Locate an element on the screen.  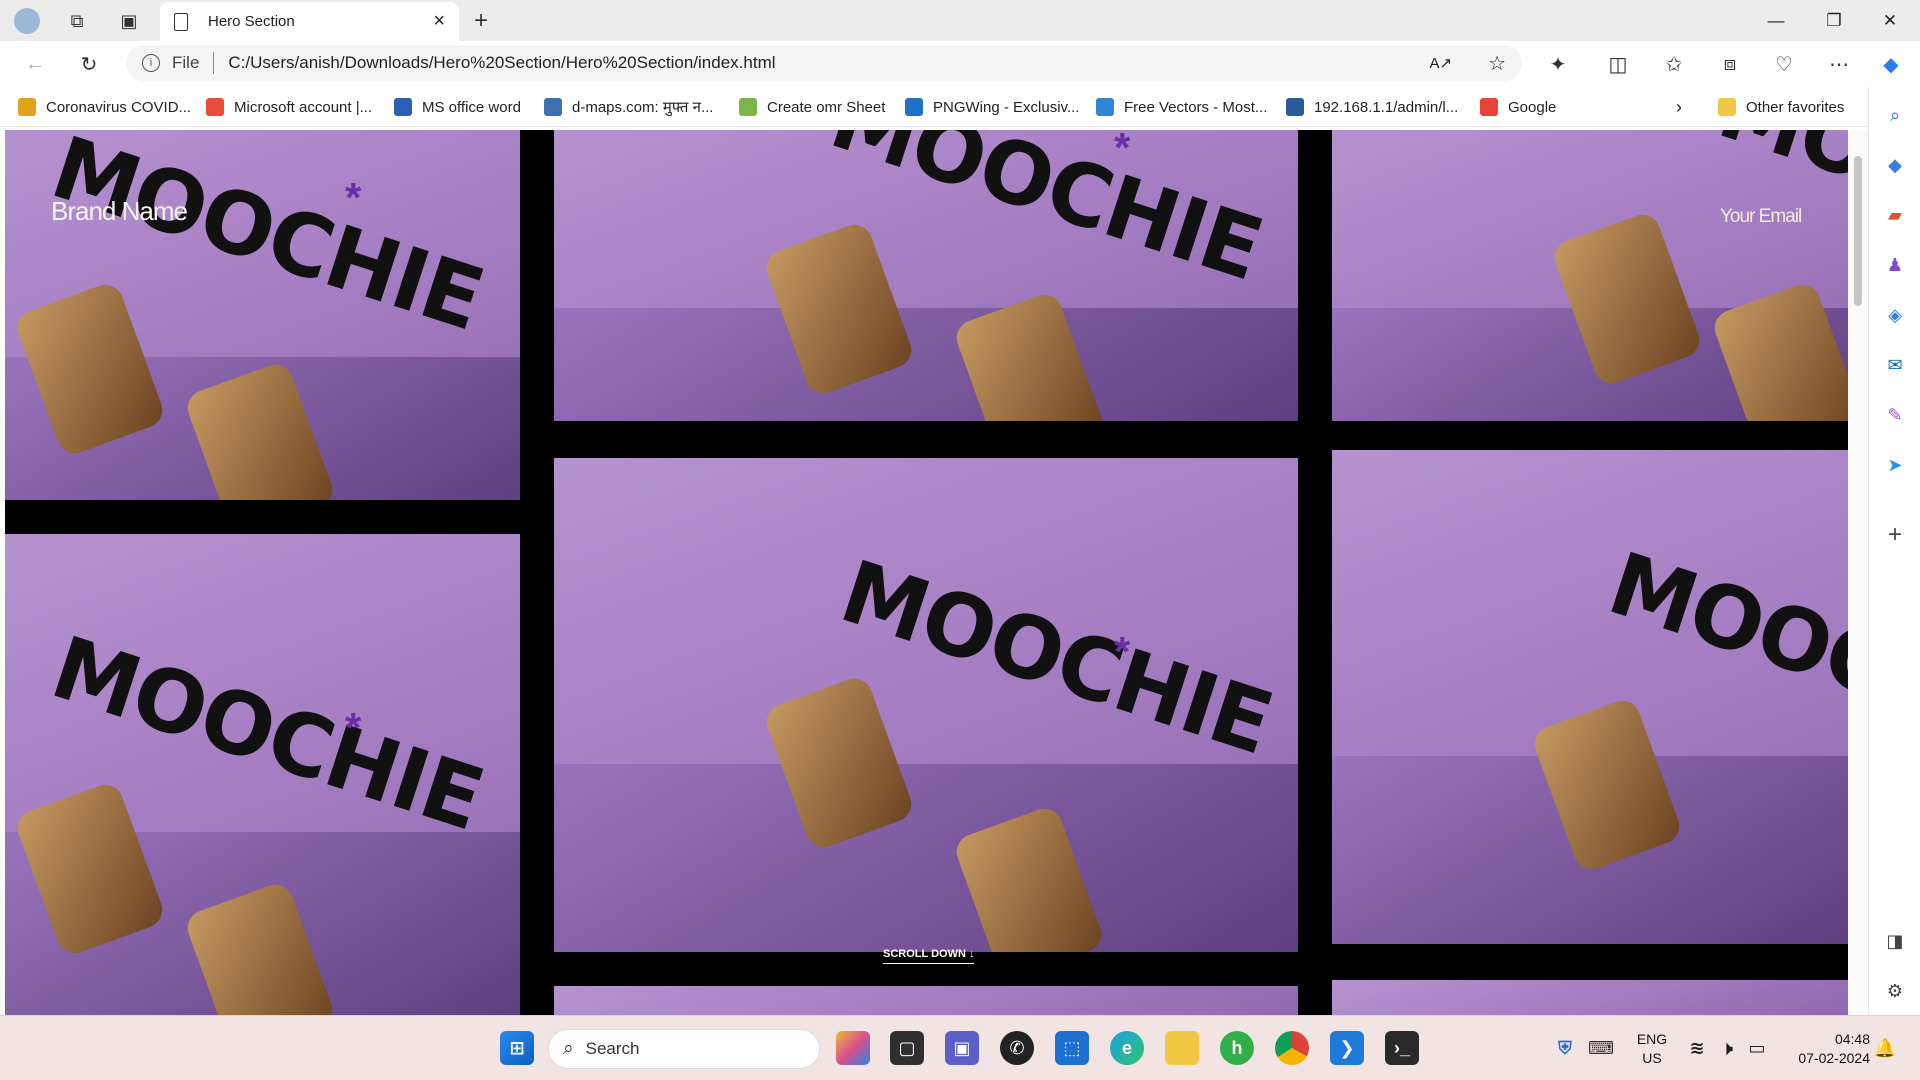
close-window-button: ✕ is located at coordinates (1890, 20).